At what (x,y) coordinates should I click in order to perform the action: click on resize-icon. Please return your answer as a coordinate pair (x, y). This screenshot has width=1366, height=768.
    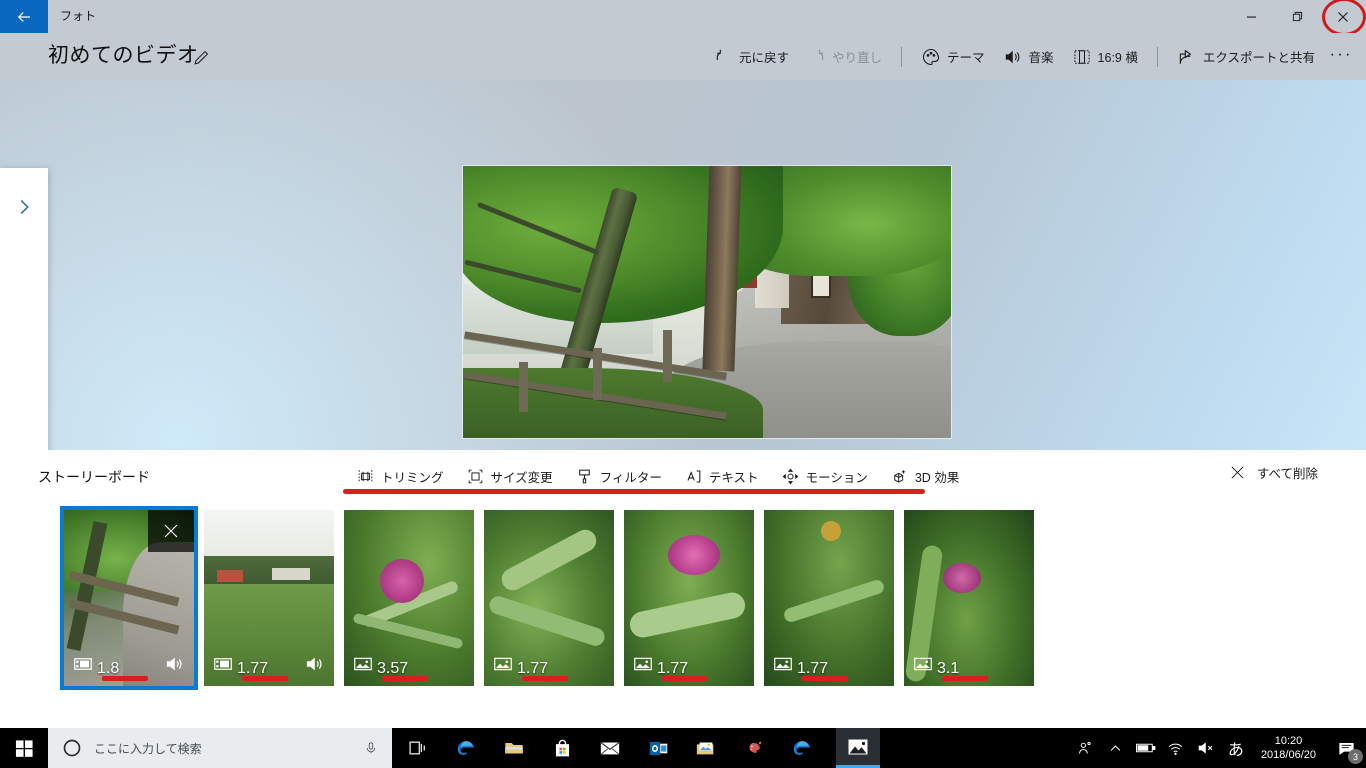
    Looking at the image, I should click on (475, 476).